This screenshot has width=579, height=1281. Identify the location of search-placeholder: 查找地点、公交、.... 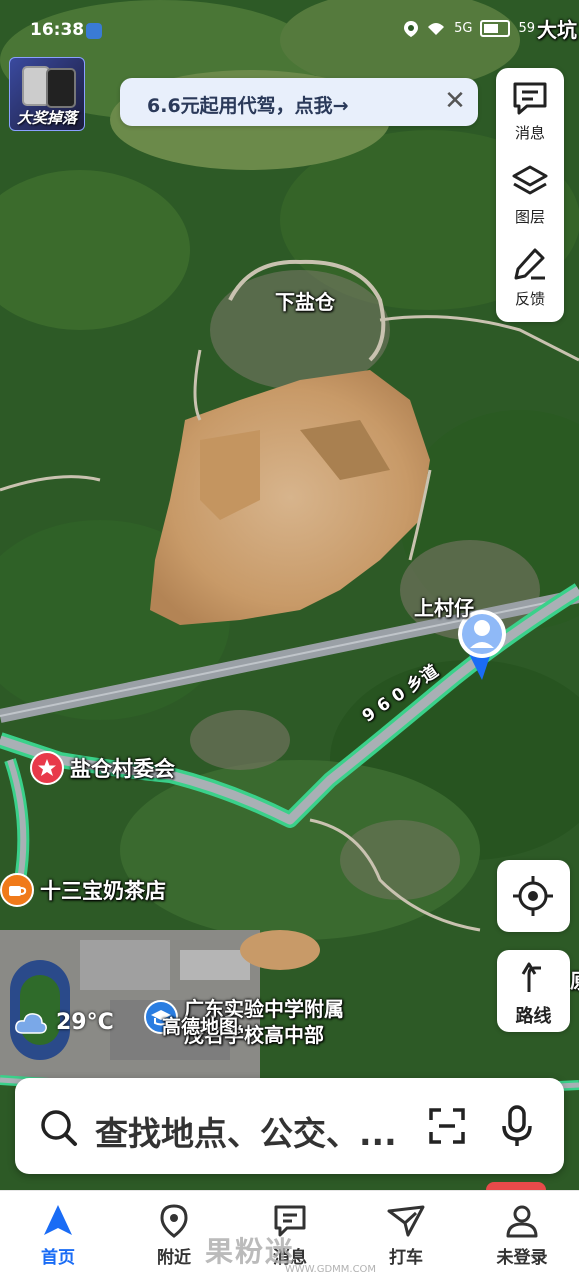
(246, 1131).